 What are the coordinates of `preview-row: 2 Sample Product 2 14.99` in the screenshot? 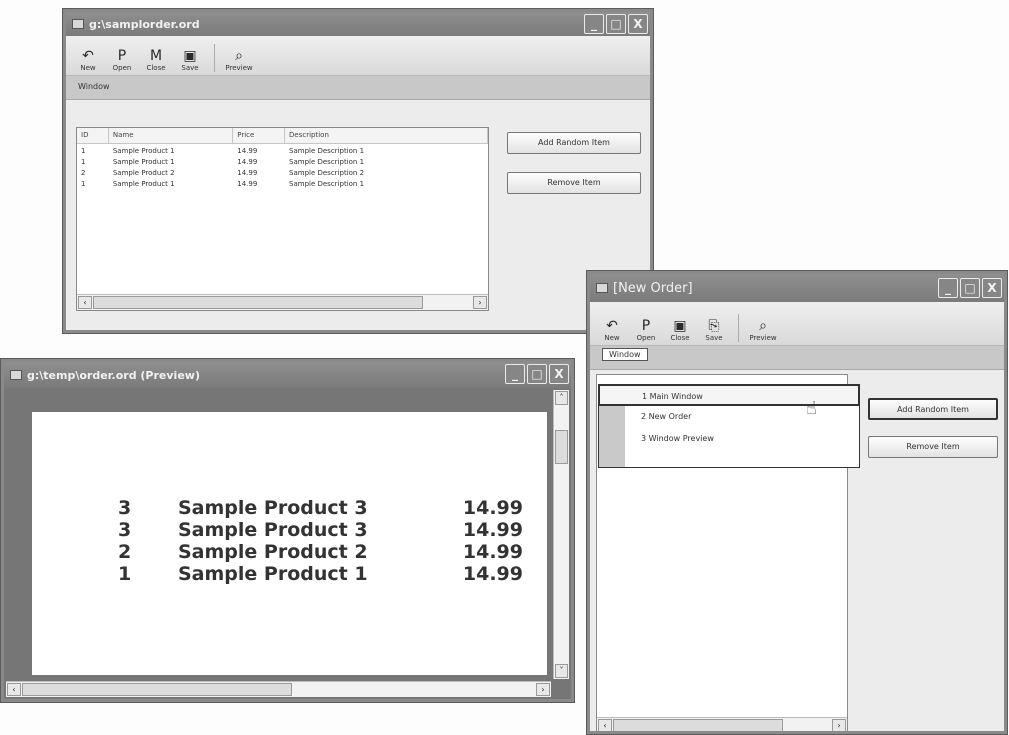 It's located at (320, 552).